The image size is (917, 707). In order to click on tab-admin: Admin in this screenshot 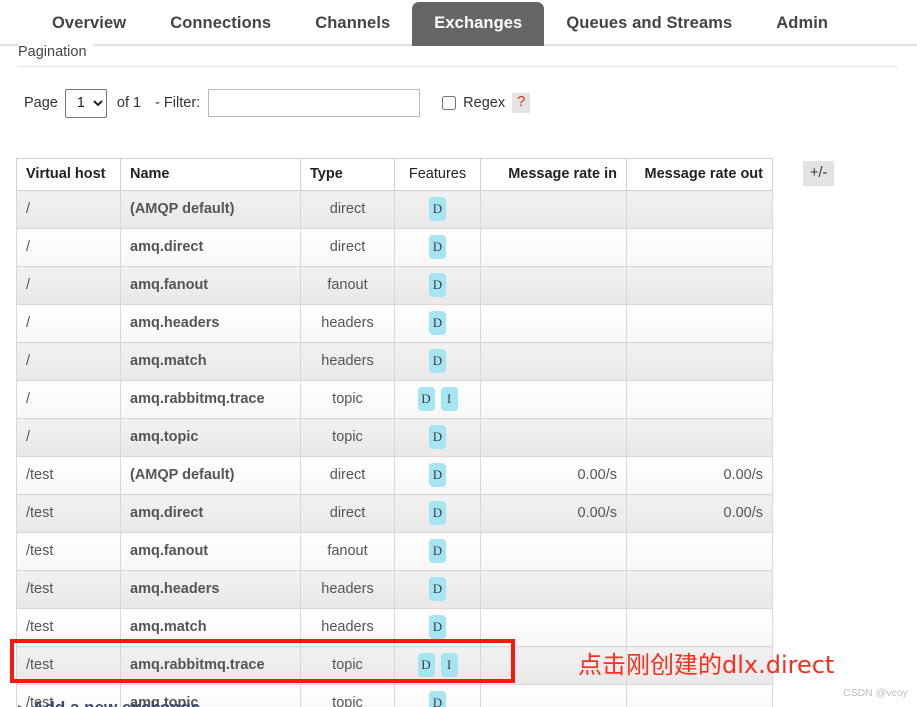, I will do `click(802, 24)`.